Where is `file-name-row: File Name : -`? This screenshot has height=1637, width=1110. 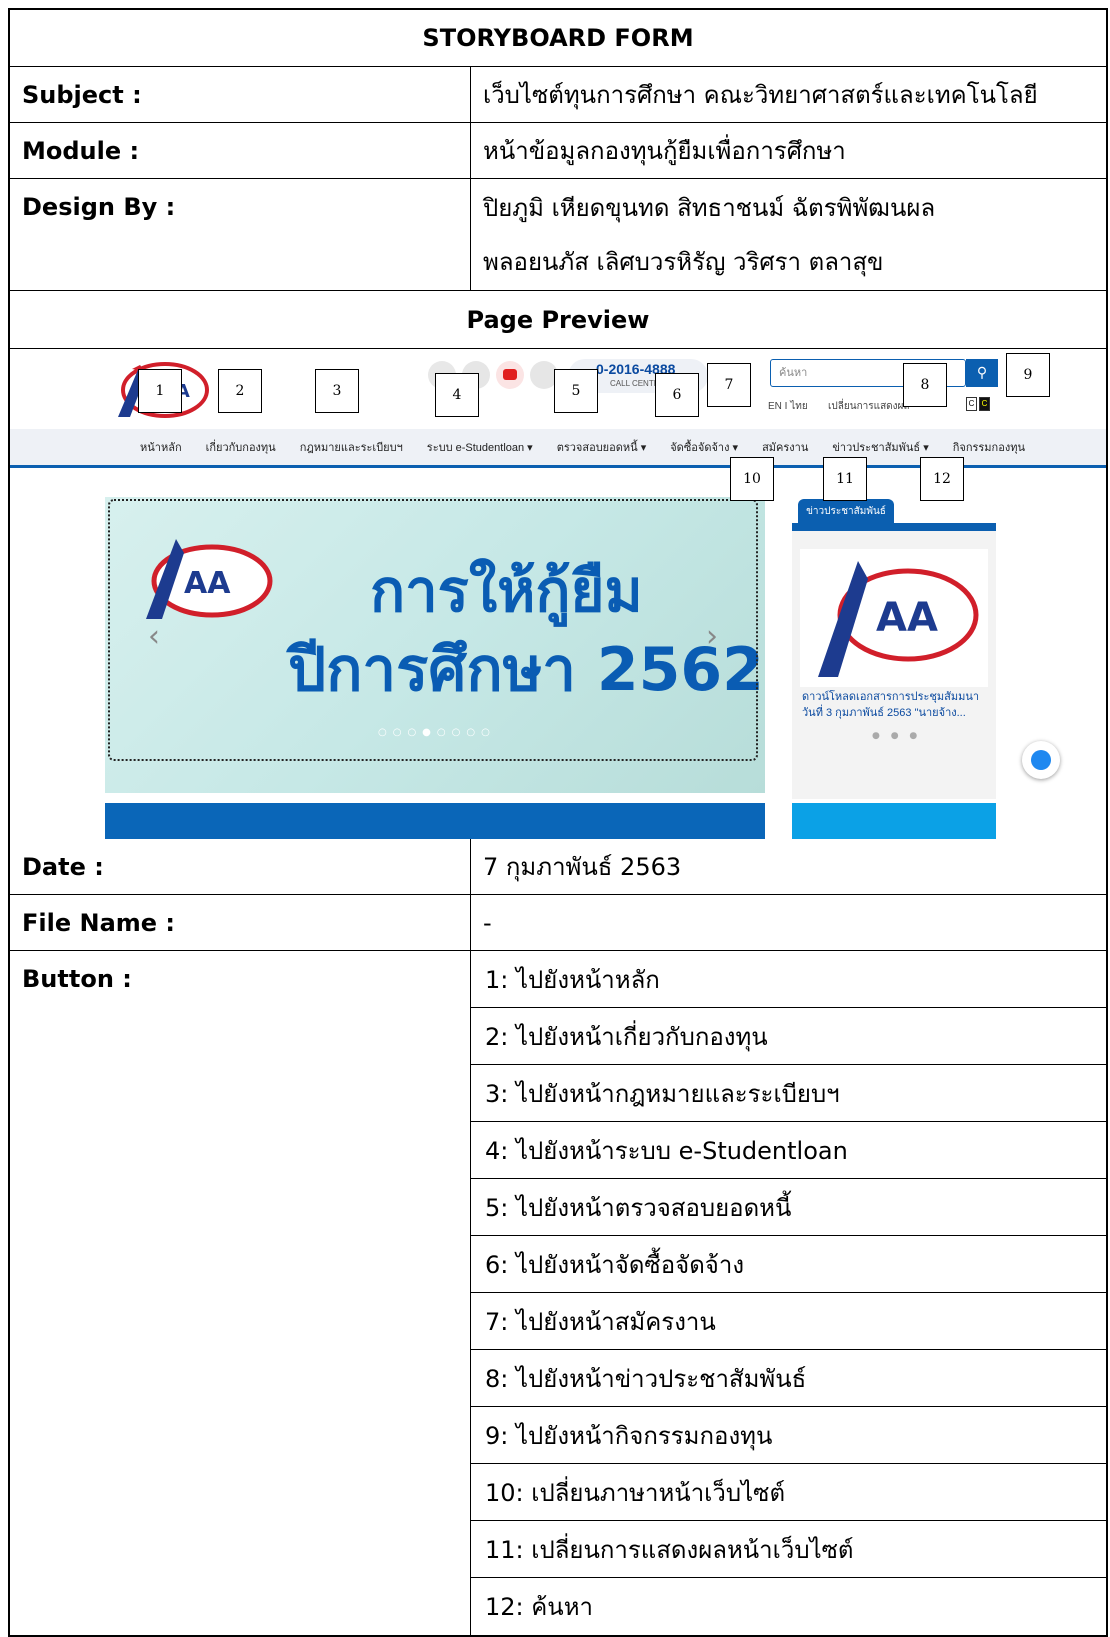 file-name-row: File Name : - is located at coordinates (558, 923).